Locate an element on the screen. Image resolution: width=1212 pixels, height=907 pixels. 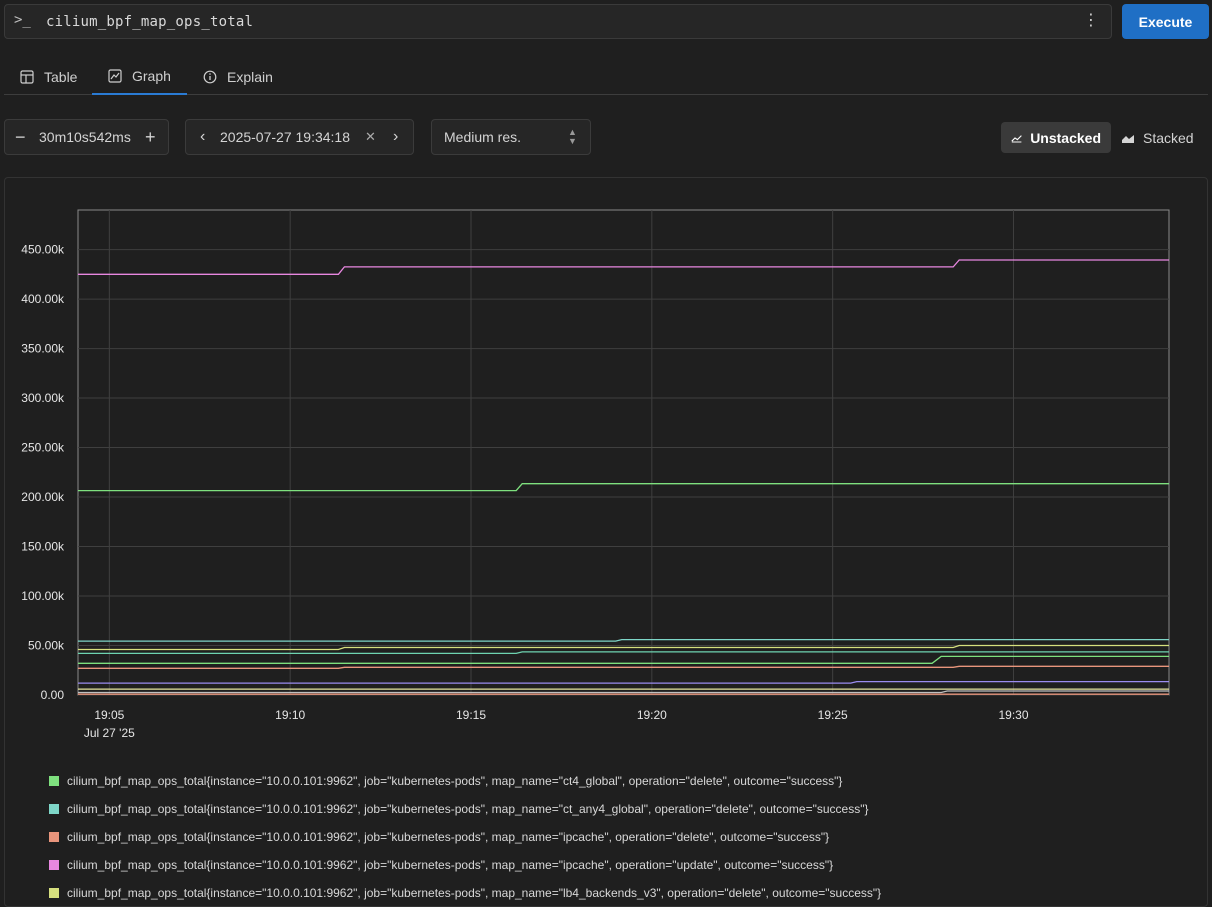
tab-table: Table is located at coordinates (48, 76).